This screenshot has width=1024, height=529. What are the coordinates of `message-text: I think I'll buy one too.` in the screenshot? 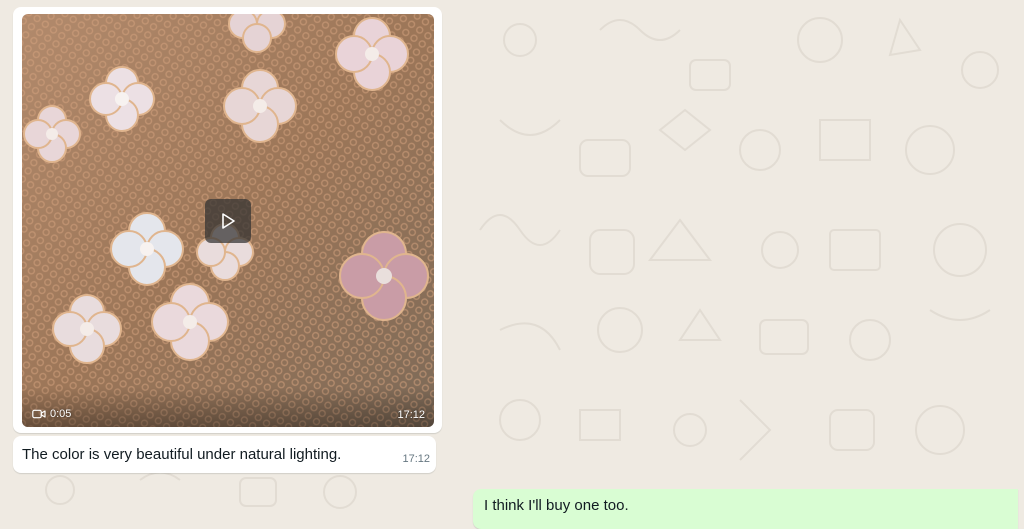 It's located at (556, 505).